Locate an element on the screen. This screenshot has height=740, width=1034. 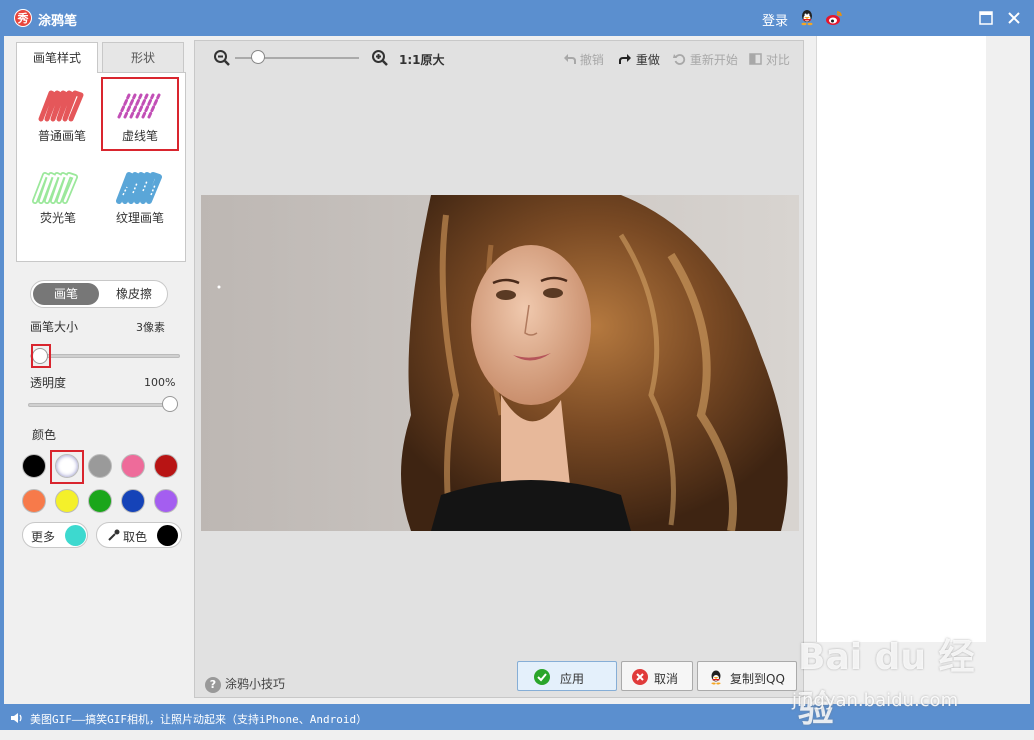
opacity-slider-thumb is located at coordinates (170, 404).